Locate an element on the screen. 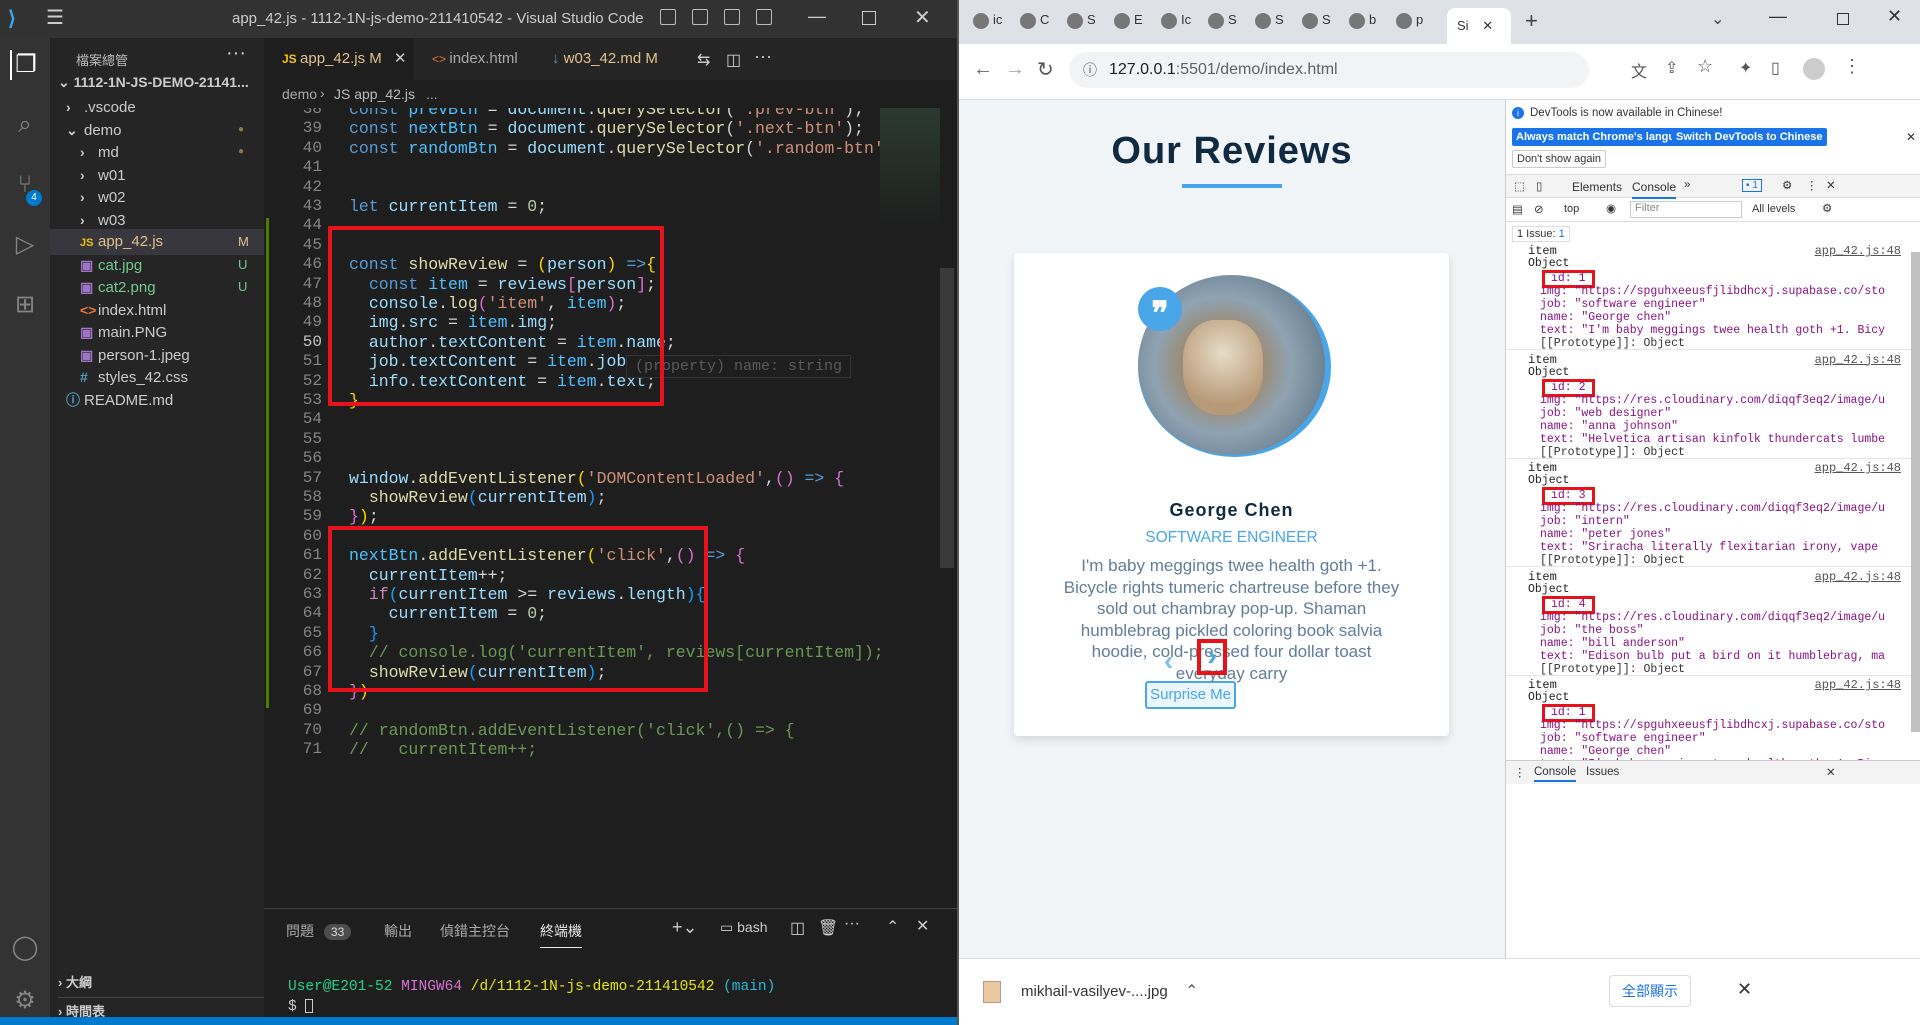  console-settings-icon: ⚙ is located at coordinates (1827, 208).